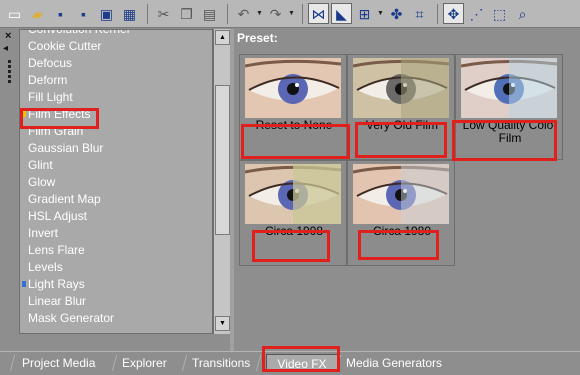 Image resolution: width=580 pixels, height=375 pixels. I want to click on effect-list-item-label: Levels, so click(45, 267).